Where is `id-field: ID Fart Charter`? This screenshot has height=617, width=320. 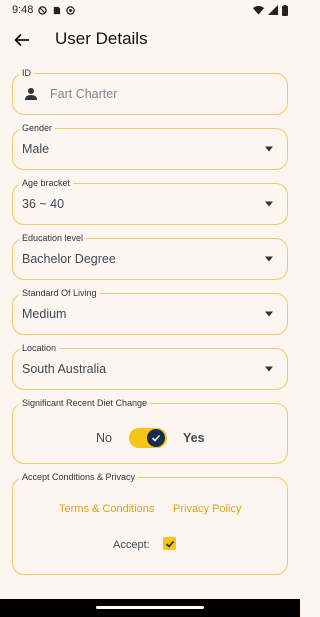 id-field: ID Fart Charter is located at coordinates (150, 91).